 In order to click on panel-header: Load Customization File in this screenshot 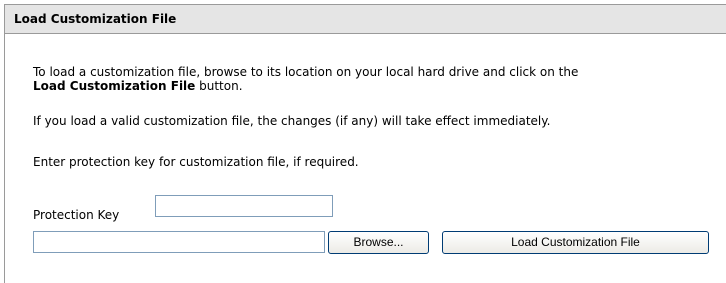, I will do `click(365, 19)`.